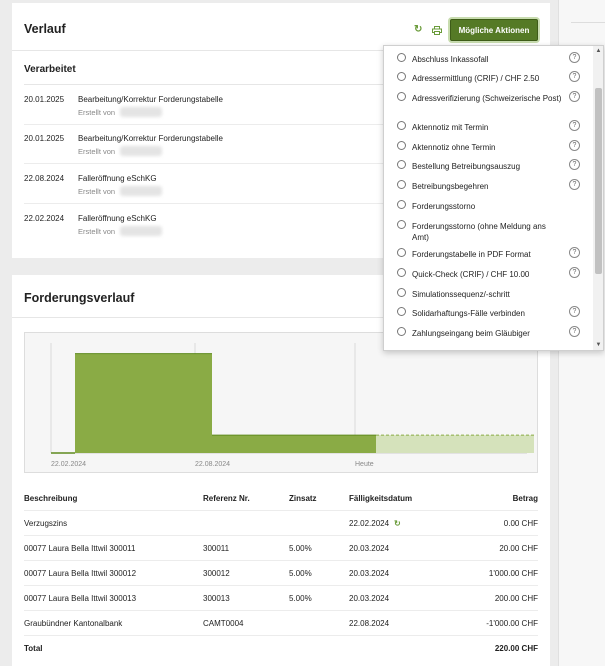 This screenshot has height=666, width=605. Describe the element at coordinates (216, 598) in the screenshot. I see `cell-referenz: 300013` at that location.